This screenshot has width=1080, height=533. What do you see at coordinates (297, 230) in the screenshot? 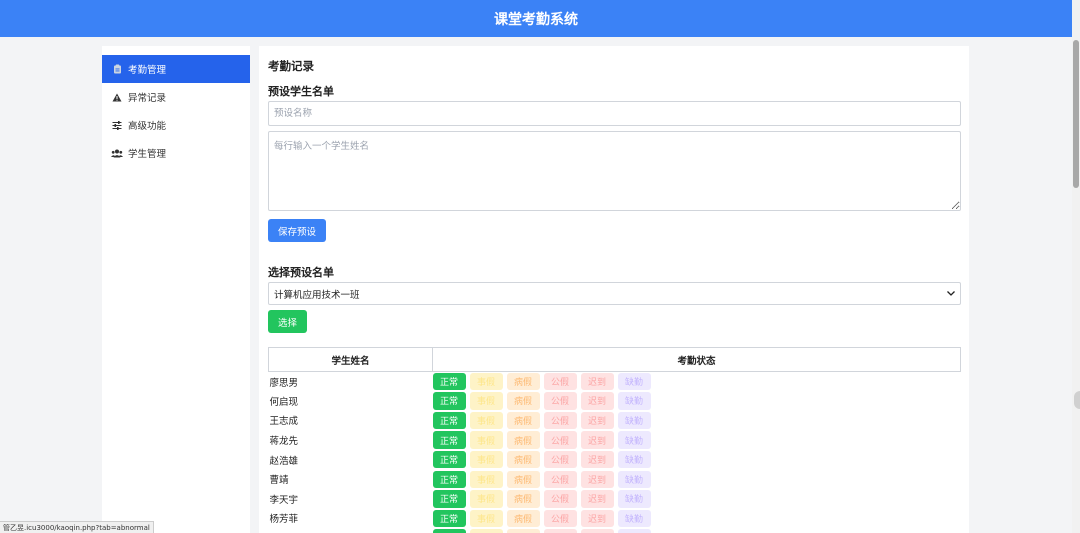
I see `save-preset-button: 保存预设` at bounding box center [297, 230].